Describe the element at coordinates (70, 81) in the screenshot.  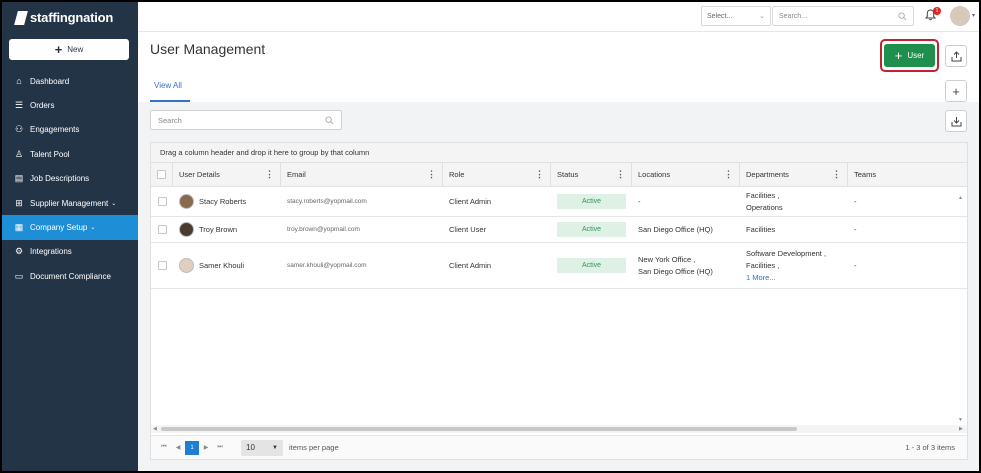
I see `sidebar-item-dashboard: ⌂ Dashboard` at that location.